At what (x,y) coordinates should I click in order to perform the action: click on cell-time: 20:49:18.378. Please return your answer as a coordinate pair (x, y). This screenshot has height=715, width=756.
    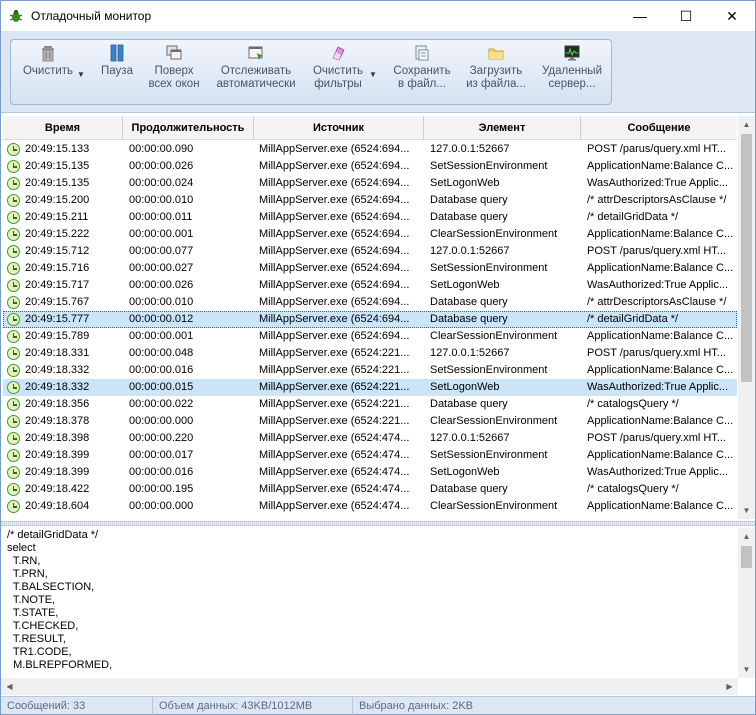
    Looking at the image, I should click on (57, 421).